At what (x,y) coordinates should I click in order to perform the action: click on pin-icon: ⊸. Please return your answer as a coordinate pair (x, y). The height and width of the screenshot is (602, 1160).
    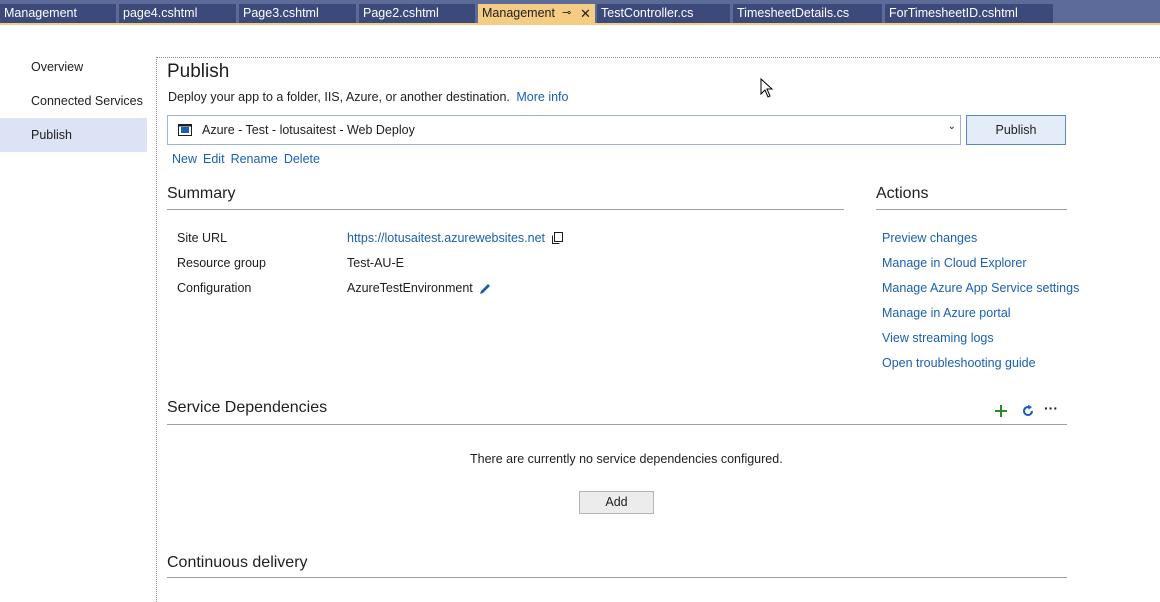
    Looking at the image, I should click on (566, 13).